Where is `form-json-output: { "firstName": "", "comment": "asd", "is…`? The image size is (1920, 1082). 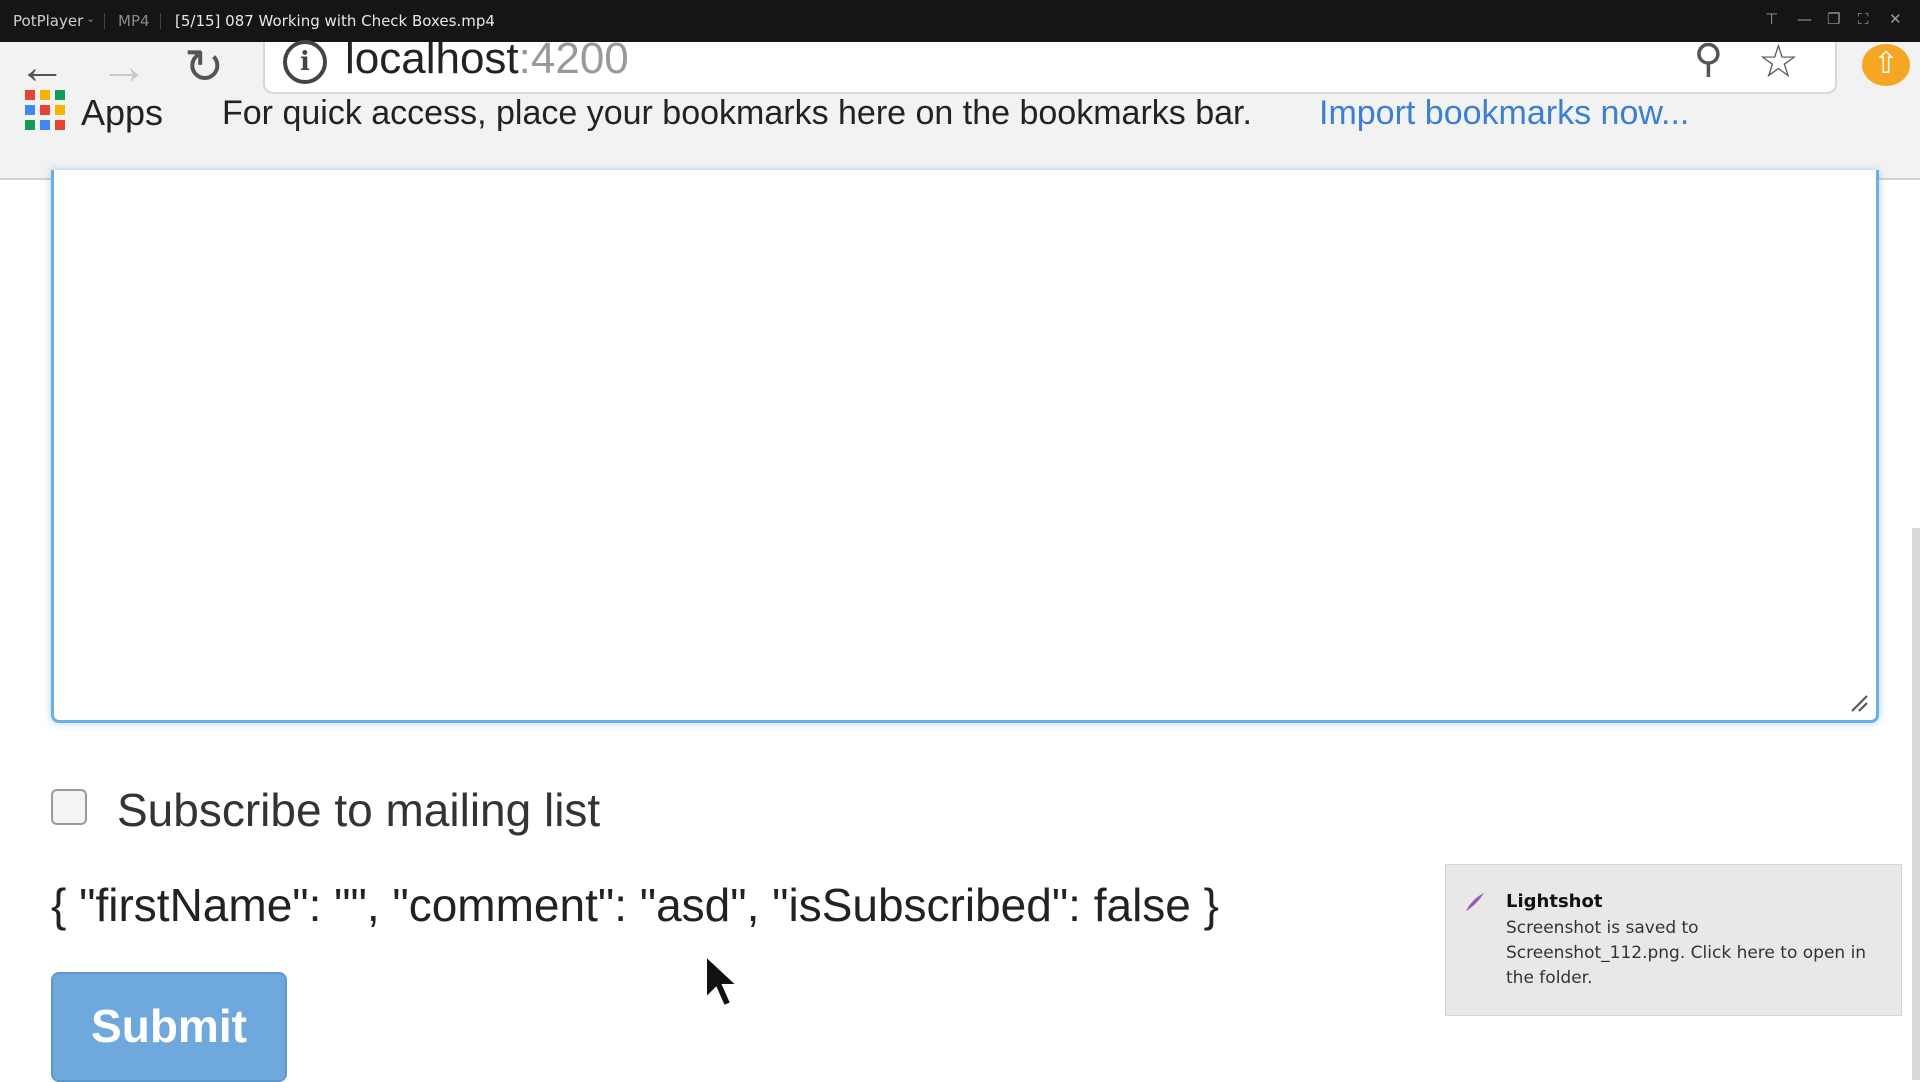
form-json-output: { "firstName": "", "comment": "asd", "is… is located at coordinates (635, 905).